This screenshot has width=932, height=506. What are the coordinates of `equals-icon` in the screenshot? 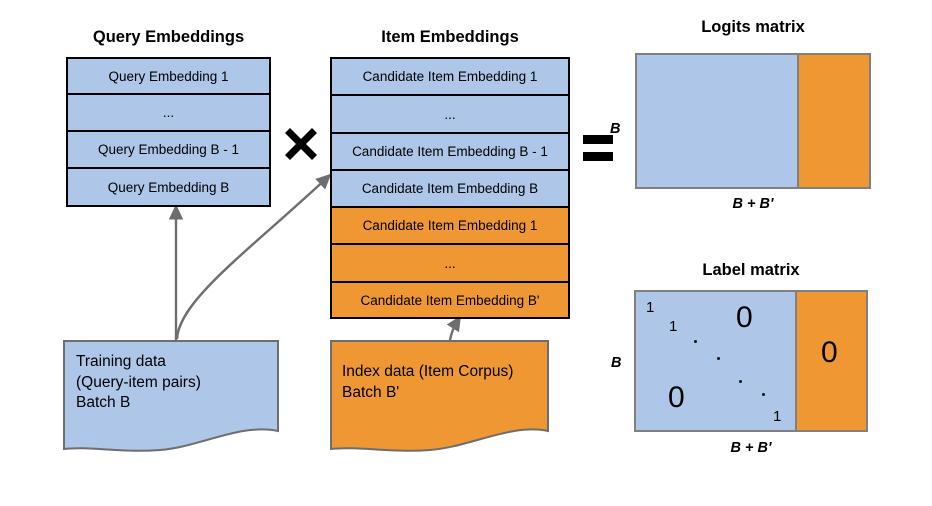 It's located at (598, 148).